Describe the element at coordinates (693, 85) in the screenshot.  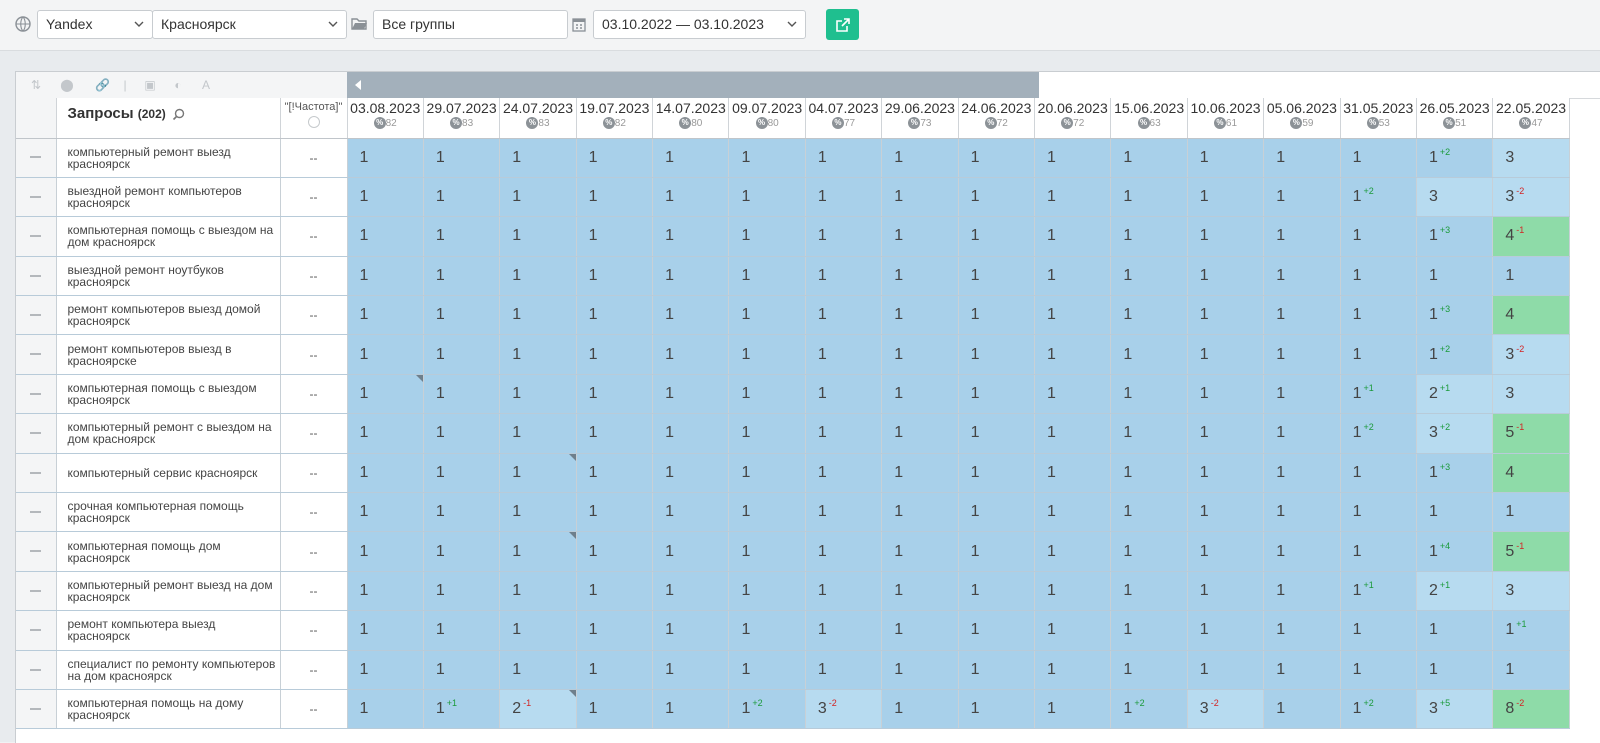
I see `scrollbar-thumb` at that location.